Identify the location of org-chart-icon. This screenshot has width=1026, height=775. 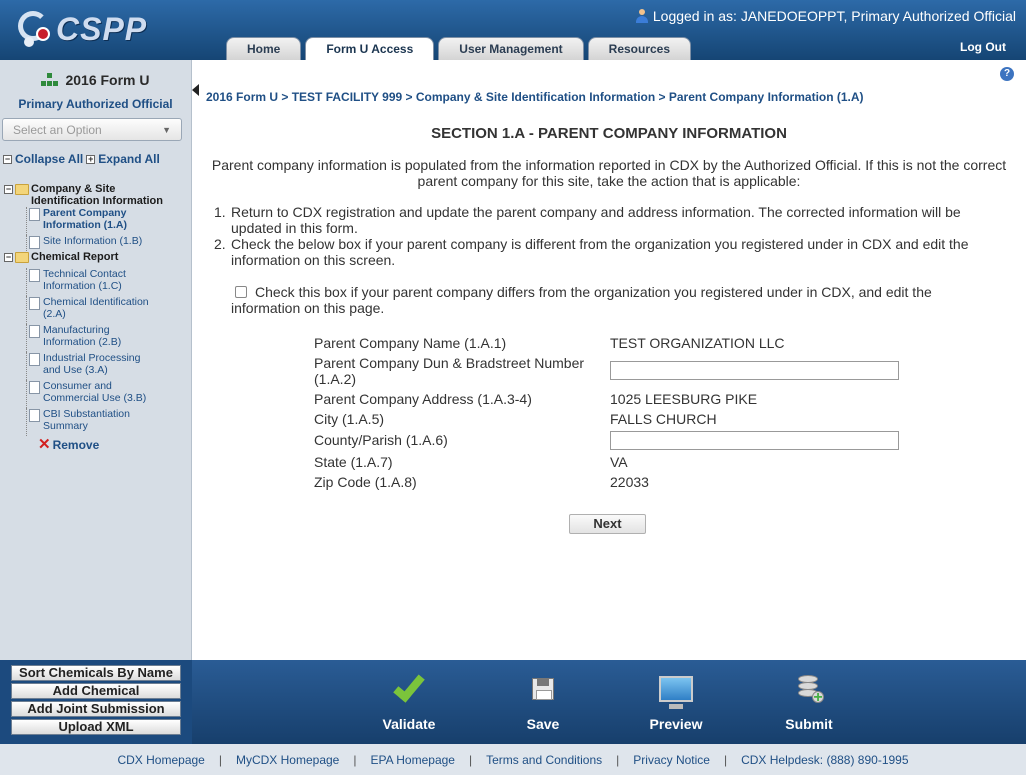
(50, 80).